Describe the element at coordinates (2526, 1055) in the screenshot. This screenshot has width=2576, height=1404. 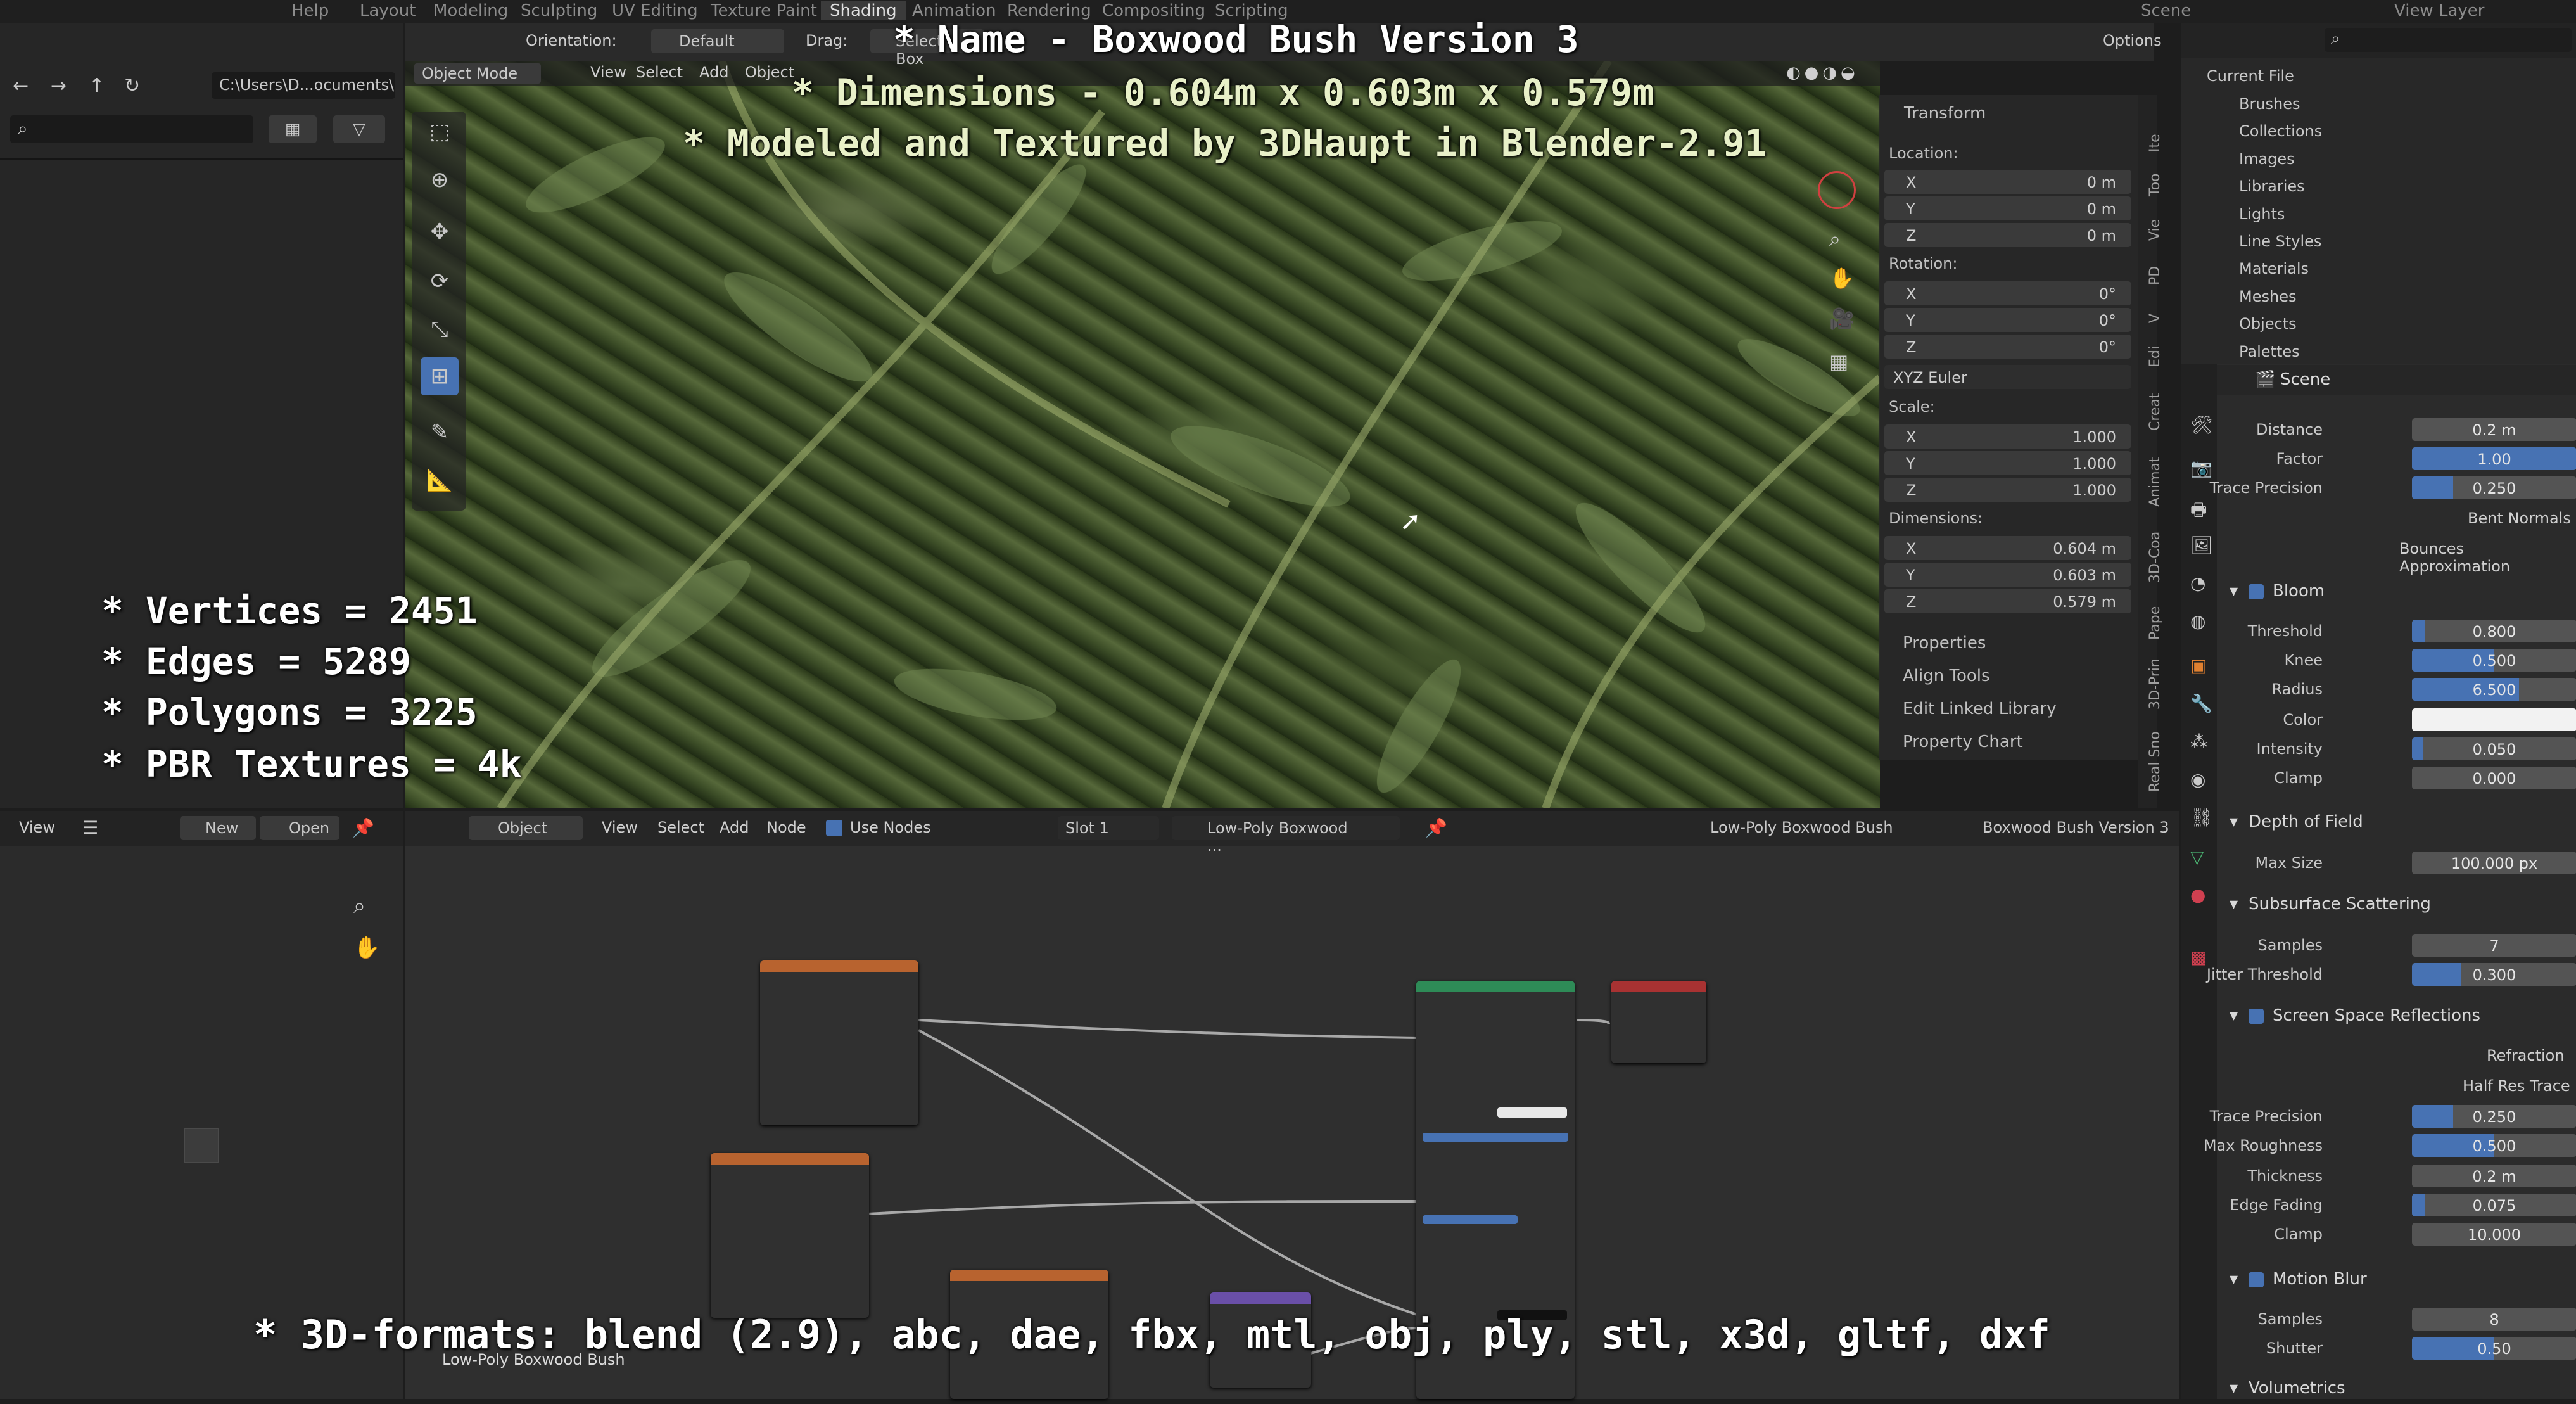
I see `refraction-label: Refraction` at that location.